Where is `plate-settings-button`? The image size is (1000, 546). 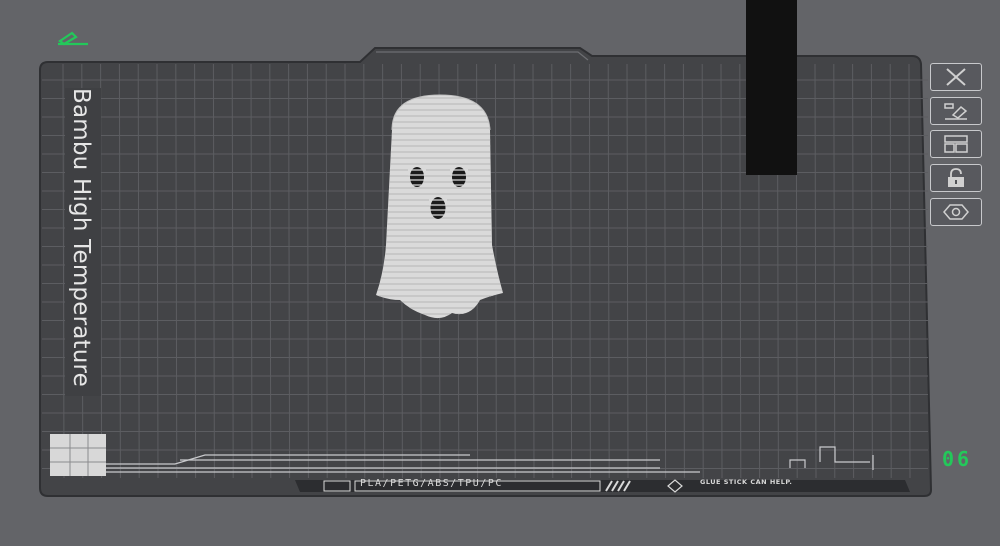 plate-settings-button is located at coordinates (956, 212).